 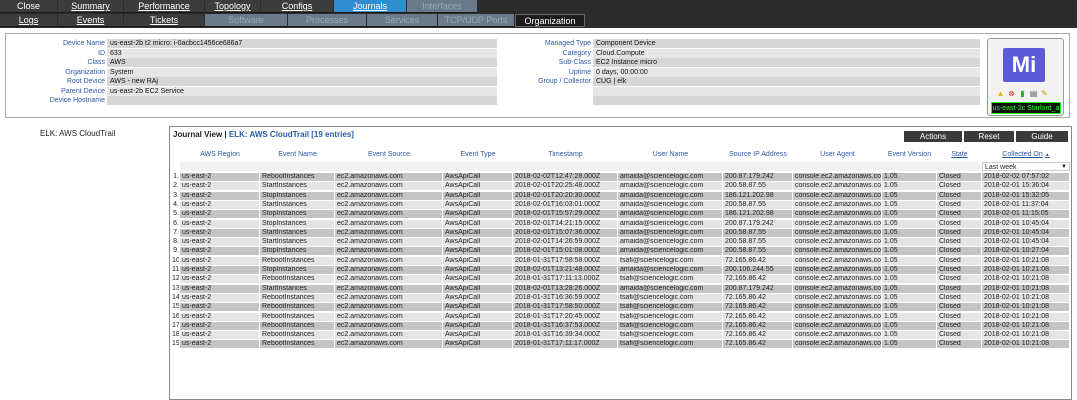 What do you see at coordinates (1025, 186) in the screenshot?
I see `table-cell: 2018-02-01 15:36:04` at bounding box center [1025, 186].